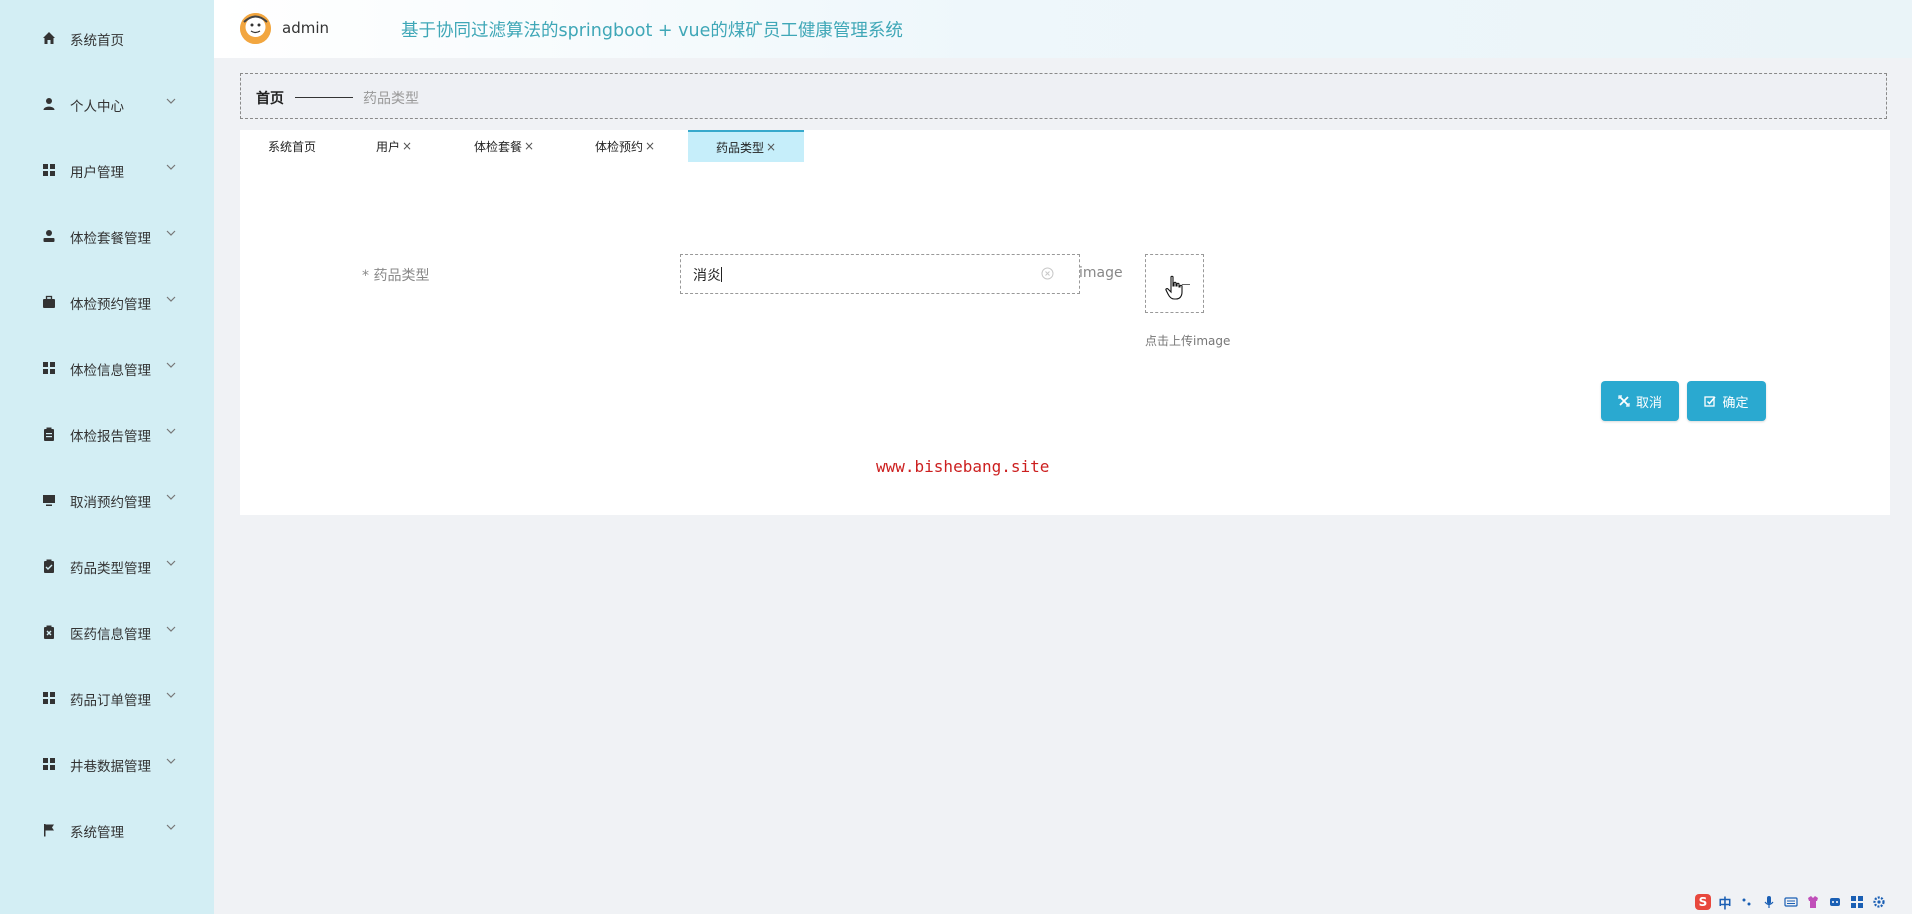 The height and width of the screenshot is (914, 1912). Describe the element at coordinates (110, 305) in the screenshot. I see `sidebar-item-label: 体检预约管理` at that location.